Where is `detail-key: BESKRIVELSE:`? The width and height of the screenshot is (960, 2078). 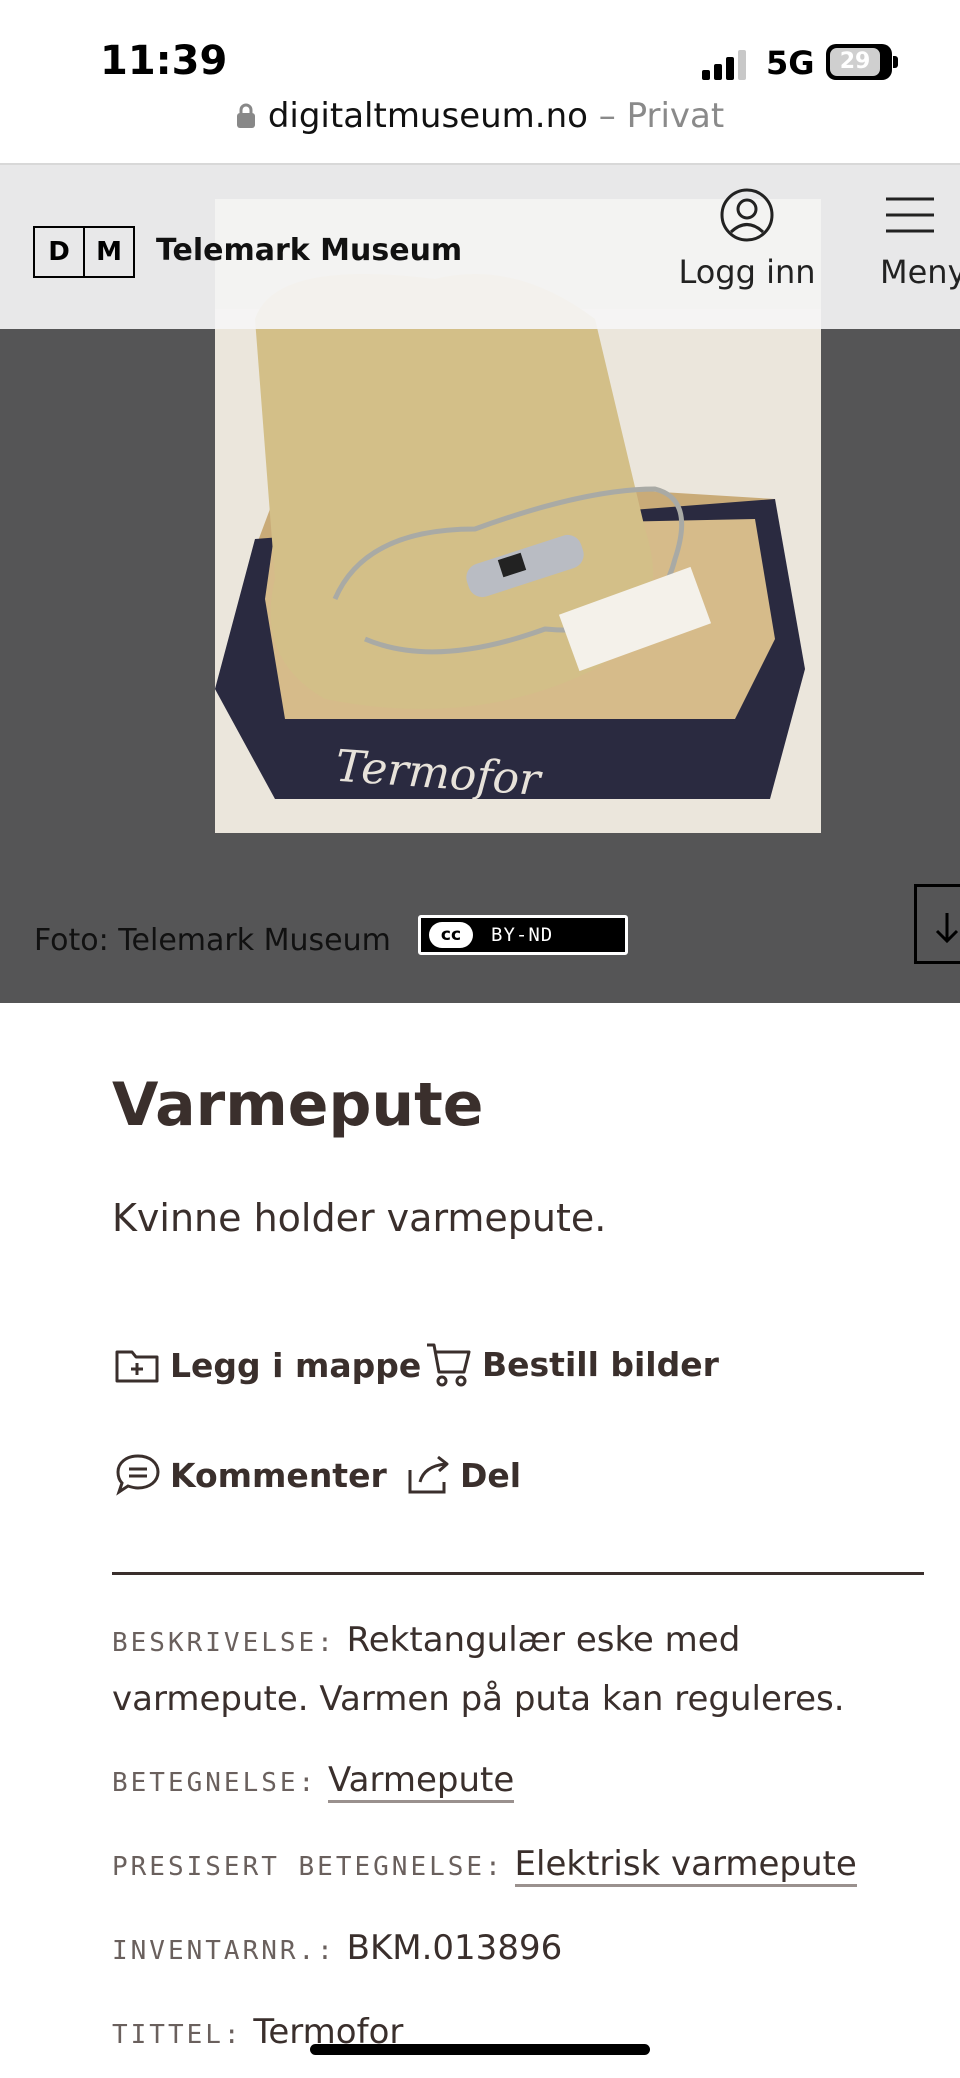
detail-key: BESKRIVELSE: is located at coordinates (224, 1643).